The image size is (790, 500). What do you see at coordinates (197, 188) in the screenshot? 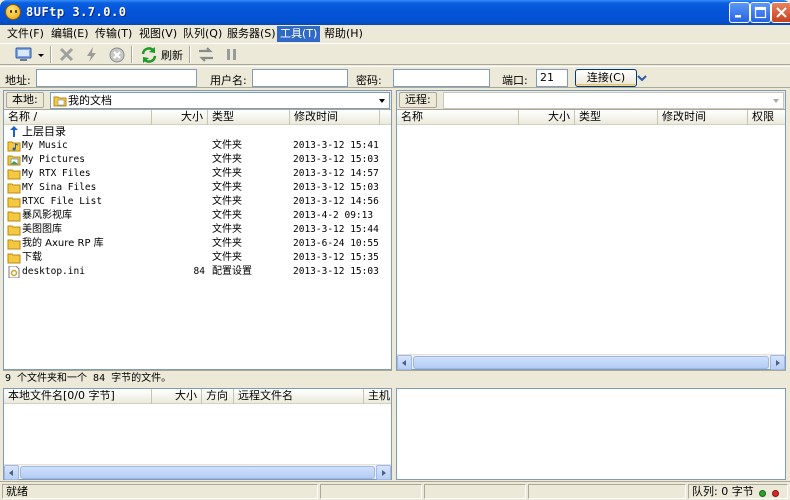
I see `table-row: MY Sina Files 文件夹 2013-3-12 15:03` at bounding box center [197, 188].